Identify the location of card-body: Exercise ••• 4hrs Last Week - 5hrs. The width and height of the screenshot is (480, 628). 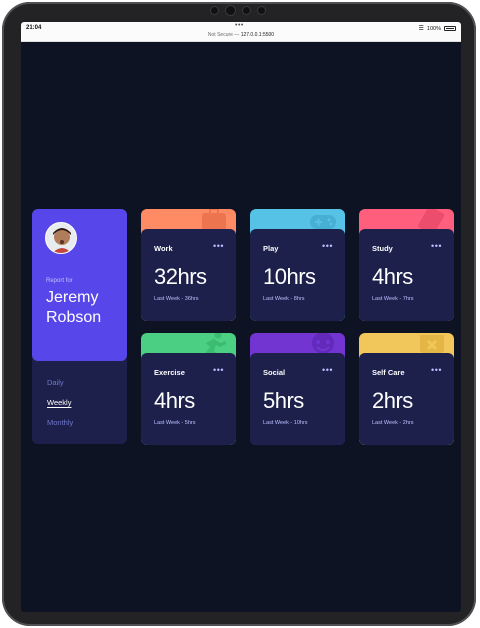
(188, 399).